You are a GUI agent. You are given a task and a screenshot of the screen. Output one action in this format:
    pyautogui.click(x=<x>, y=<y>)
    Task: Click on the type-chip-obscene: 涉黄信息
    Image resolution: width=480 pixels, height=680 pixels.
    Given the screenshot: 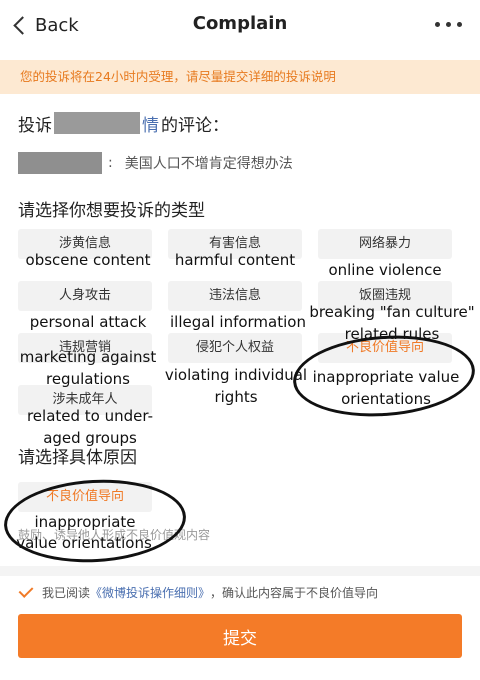 What is the action you would take?
    pyautogui.click(x=85, y=244)
    